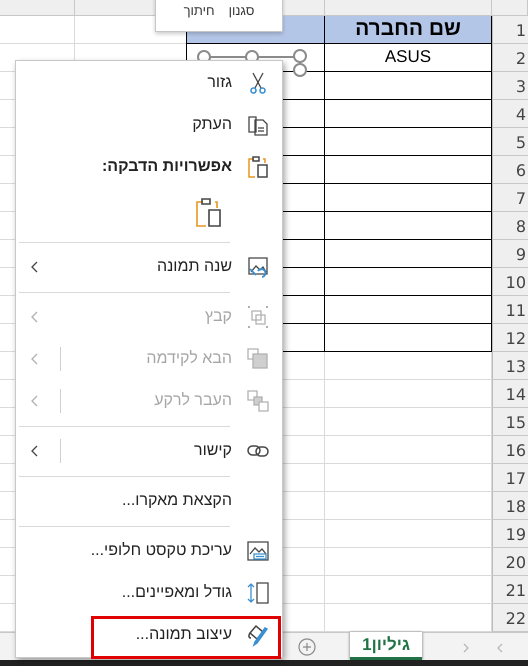  Describe the element at coordinates (510, 338) in the screenshot. I see `row-number: 12` at that location.